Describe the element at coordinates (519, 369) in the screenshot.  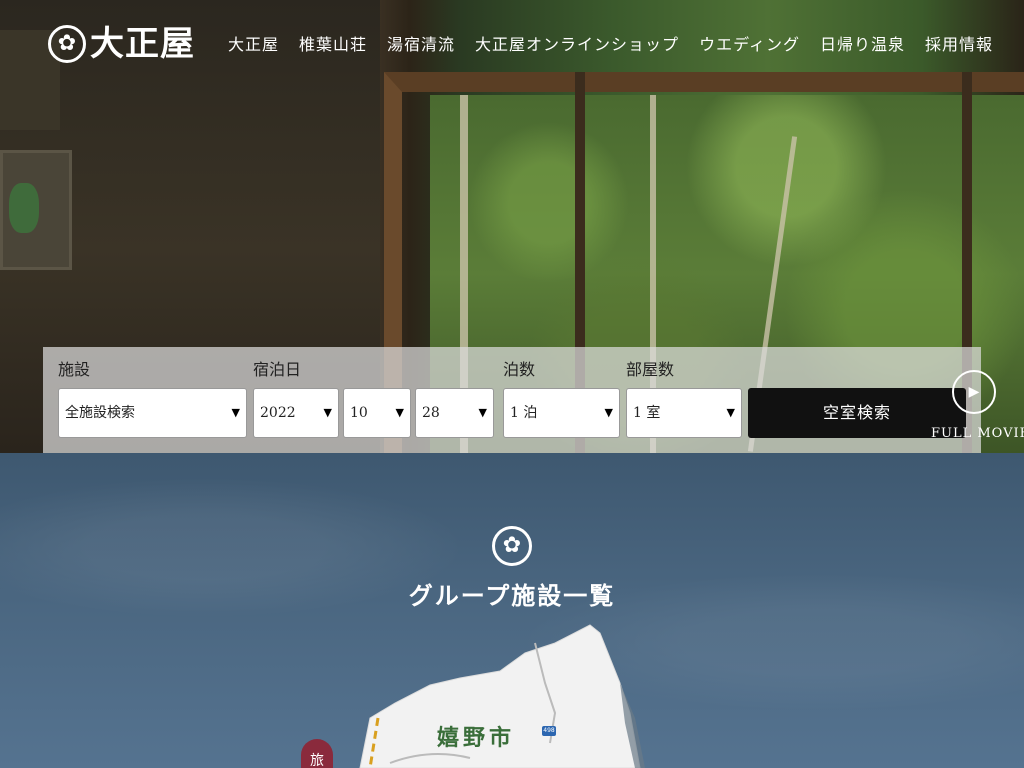
I see `nights-label: 泊数` at that location.